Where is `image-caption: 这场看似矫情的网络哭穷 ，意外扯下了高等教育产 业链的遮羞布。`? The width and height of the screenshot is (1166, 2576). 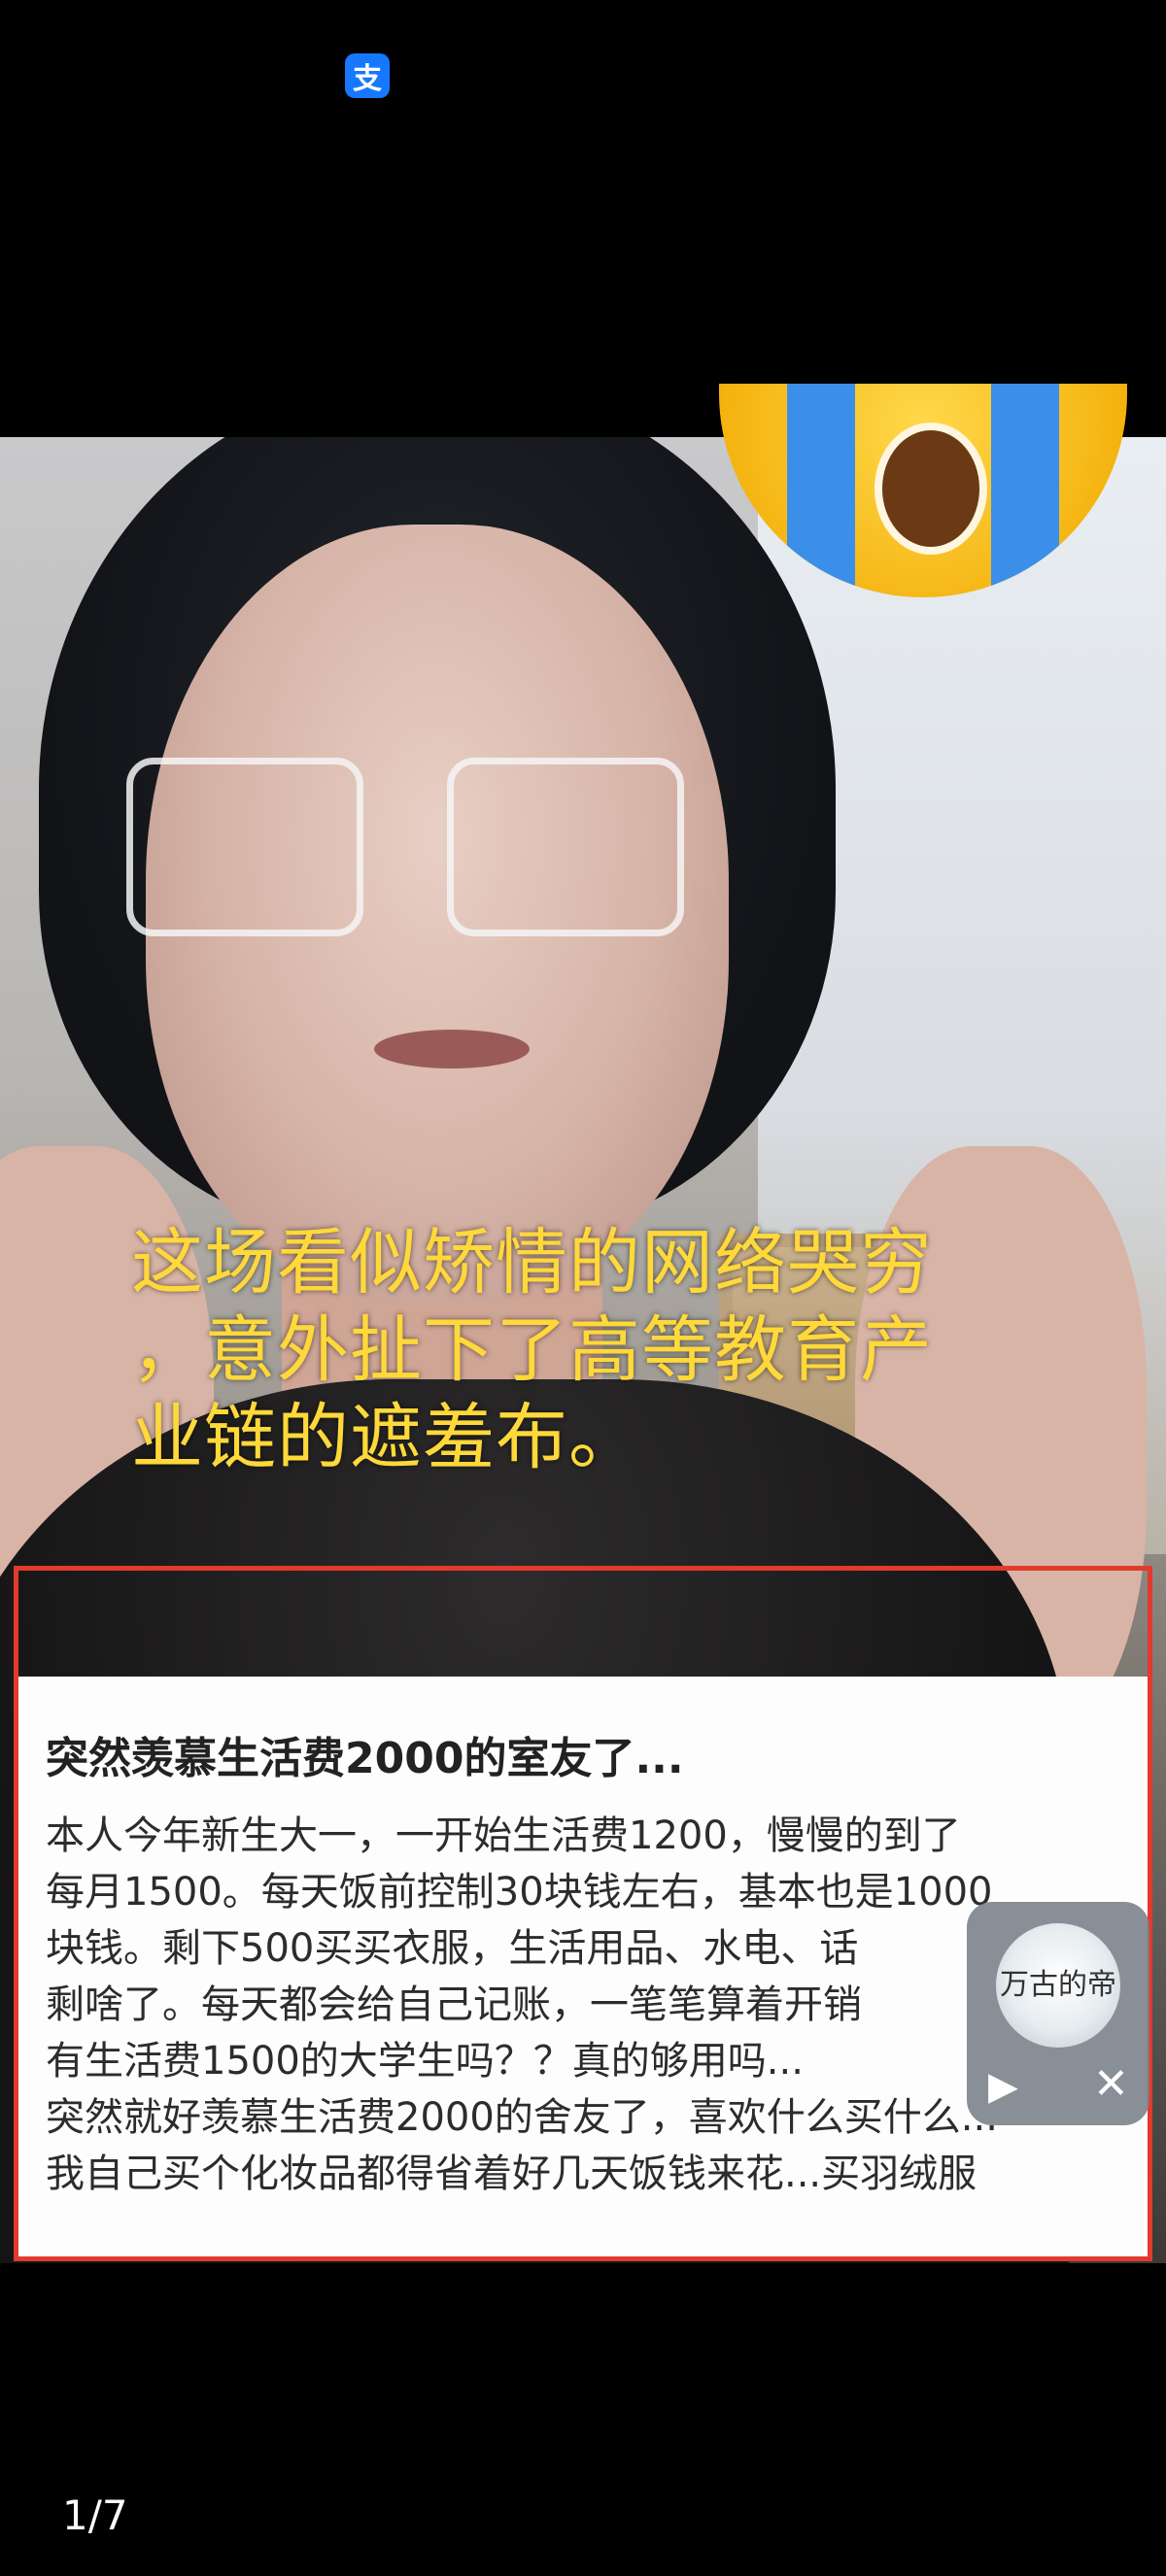
image-caption: 这场看似矫情的网络哭穷 ，意外扯下了高等教育产 业链的遮羞布。 is located at coordinates (583, 1350).